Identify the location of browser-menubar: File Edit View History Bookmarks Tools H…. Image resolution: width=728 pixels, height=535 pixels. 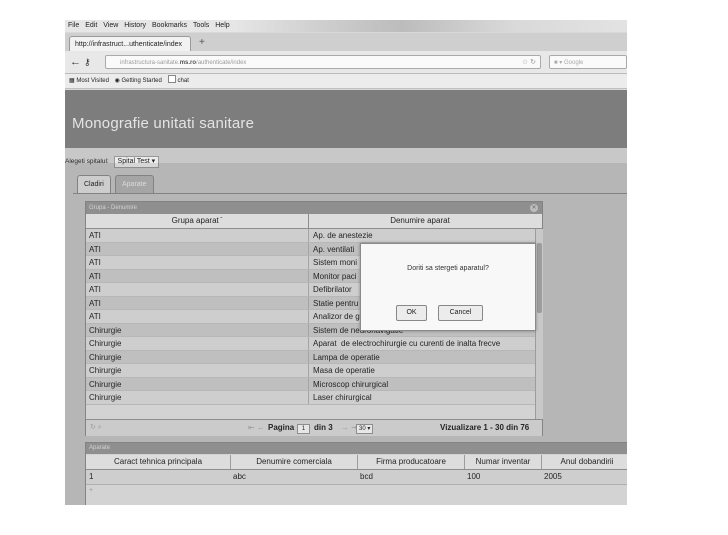
(346, 26).